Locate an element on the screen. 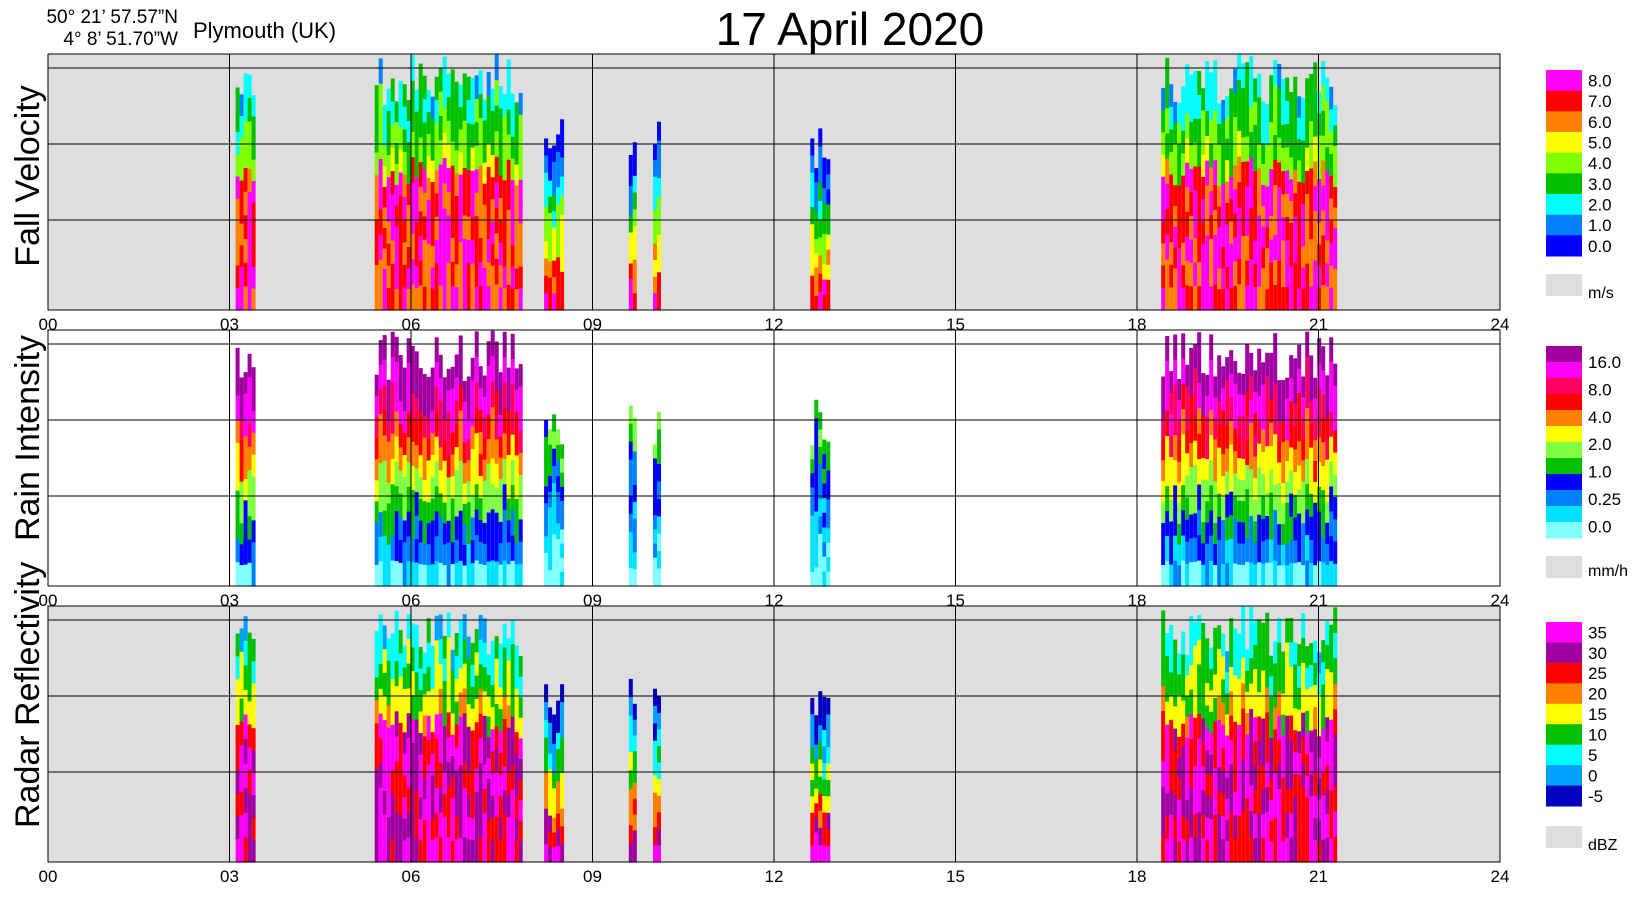 This screenshot has width=1640, height=900. panel-0-legend-nodata is located at coordinates (1564, 285).